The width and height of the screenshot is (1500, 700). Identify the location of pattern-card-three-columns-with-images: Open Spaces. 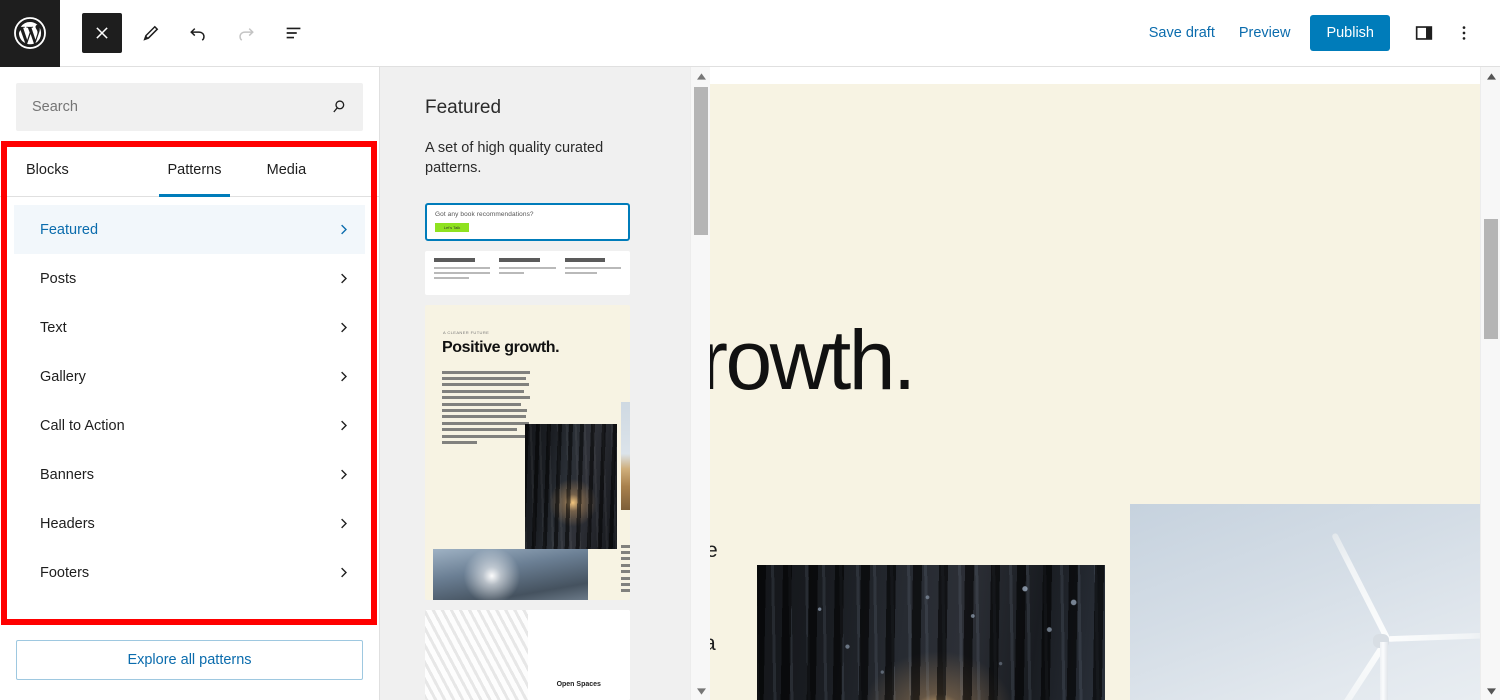
(527, 654).